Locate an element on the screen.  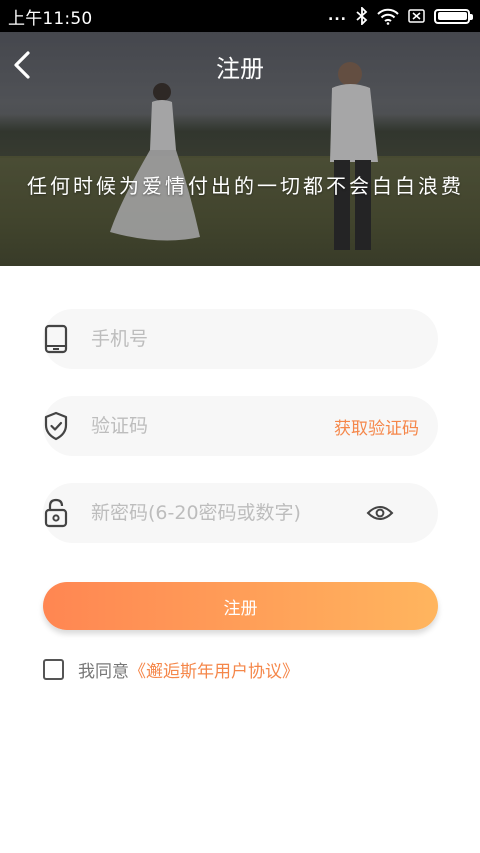
phone-icon is located at coordinates (56, 339).